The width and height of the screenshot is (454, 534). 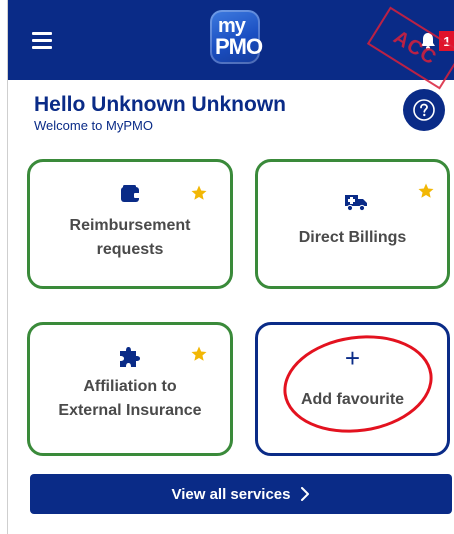 What do you see at coordinates (231, 494) in the screenshot?
I see `view-all-label: View all services` at bounding box center [231, 494].